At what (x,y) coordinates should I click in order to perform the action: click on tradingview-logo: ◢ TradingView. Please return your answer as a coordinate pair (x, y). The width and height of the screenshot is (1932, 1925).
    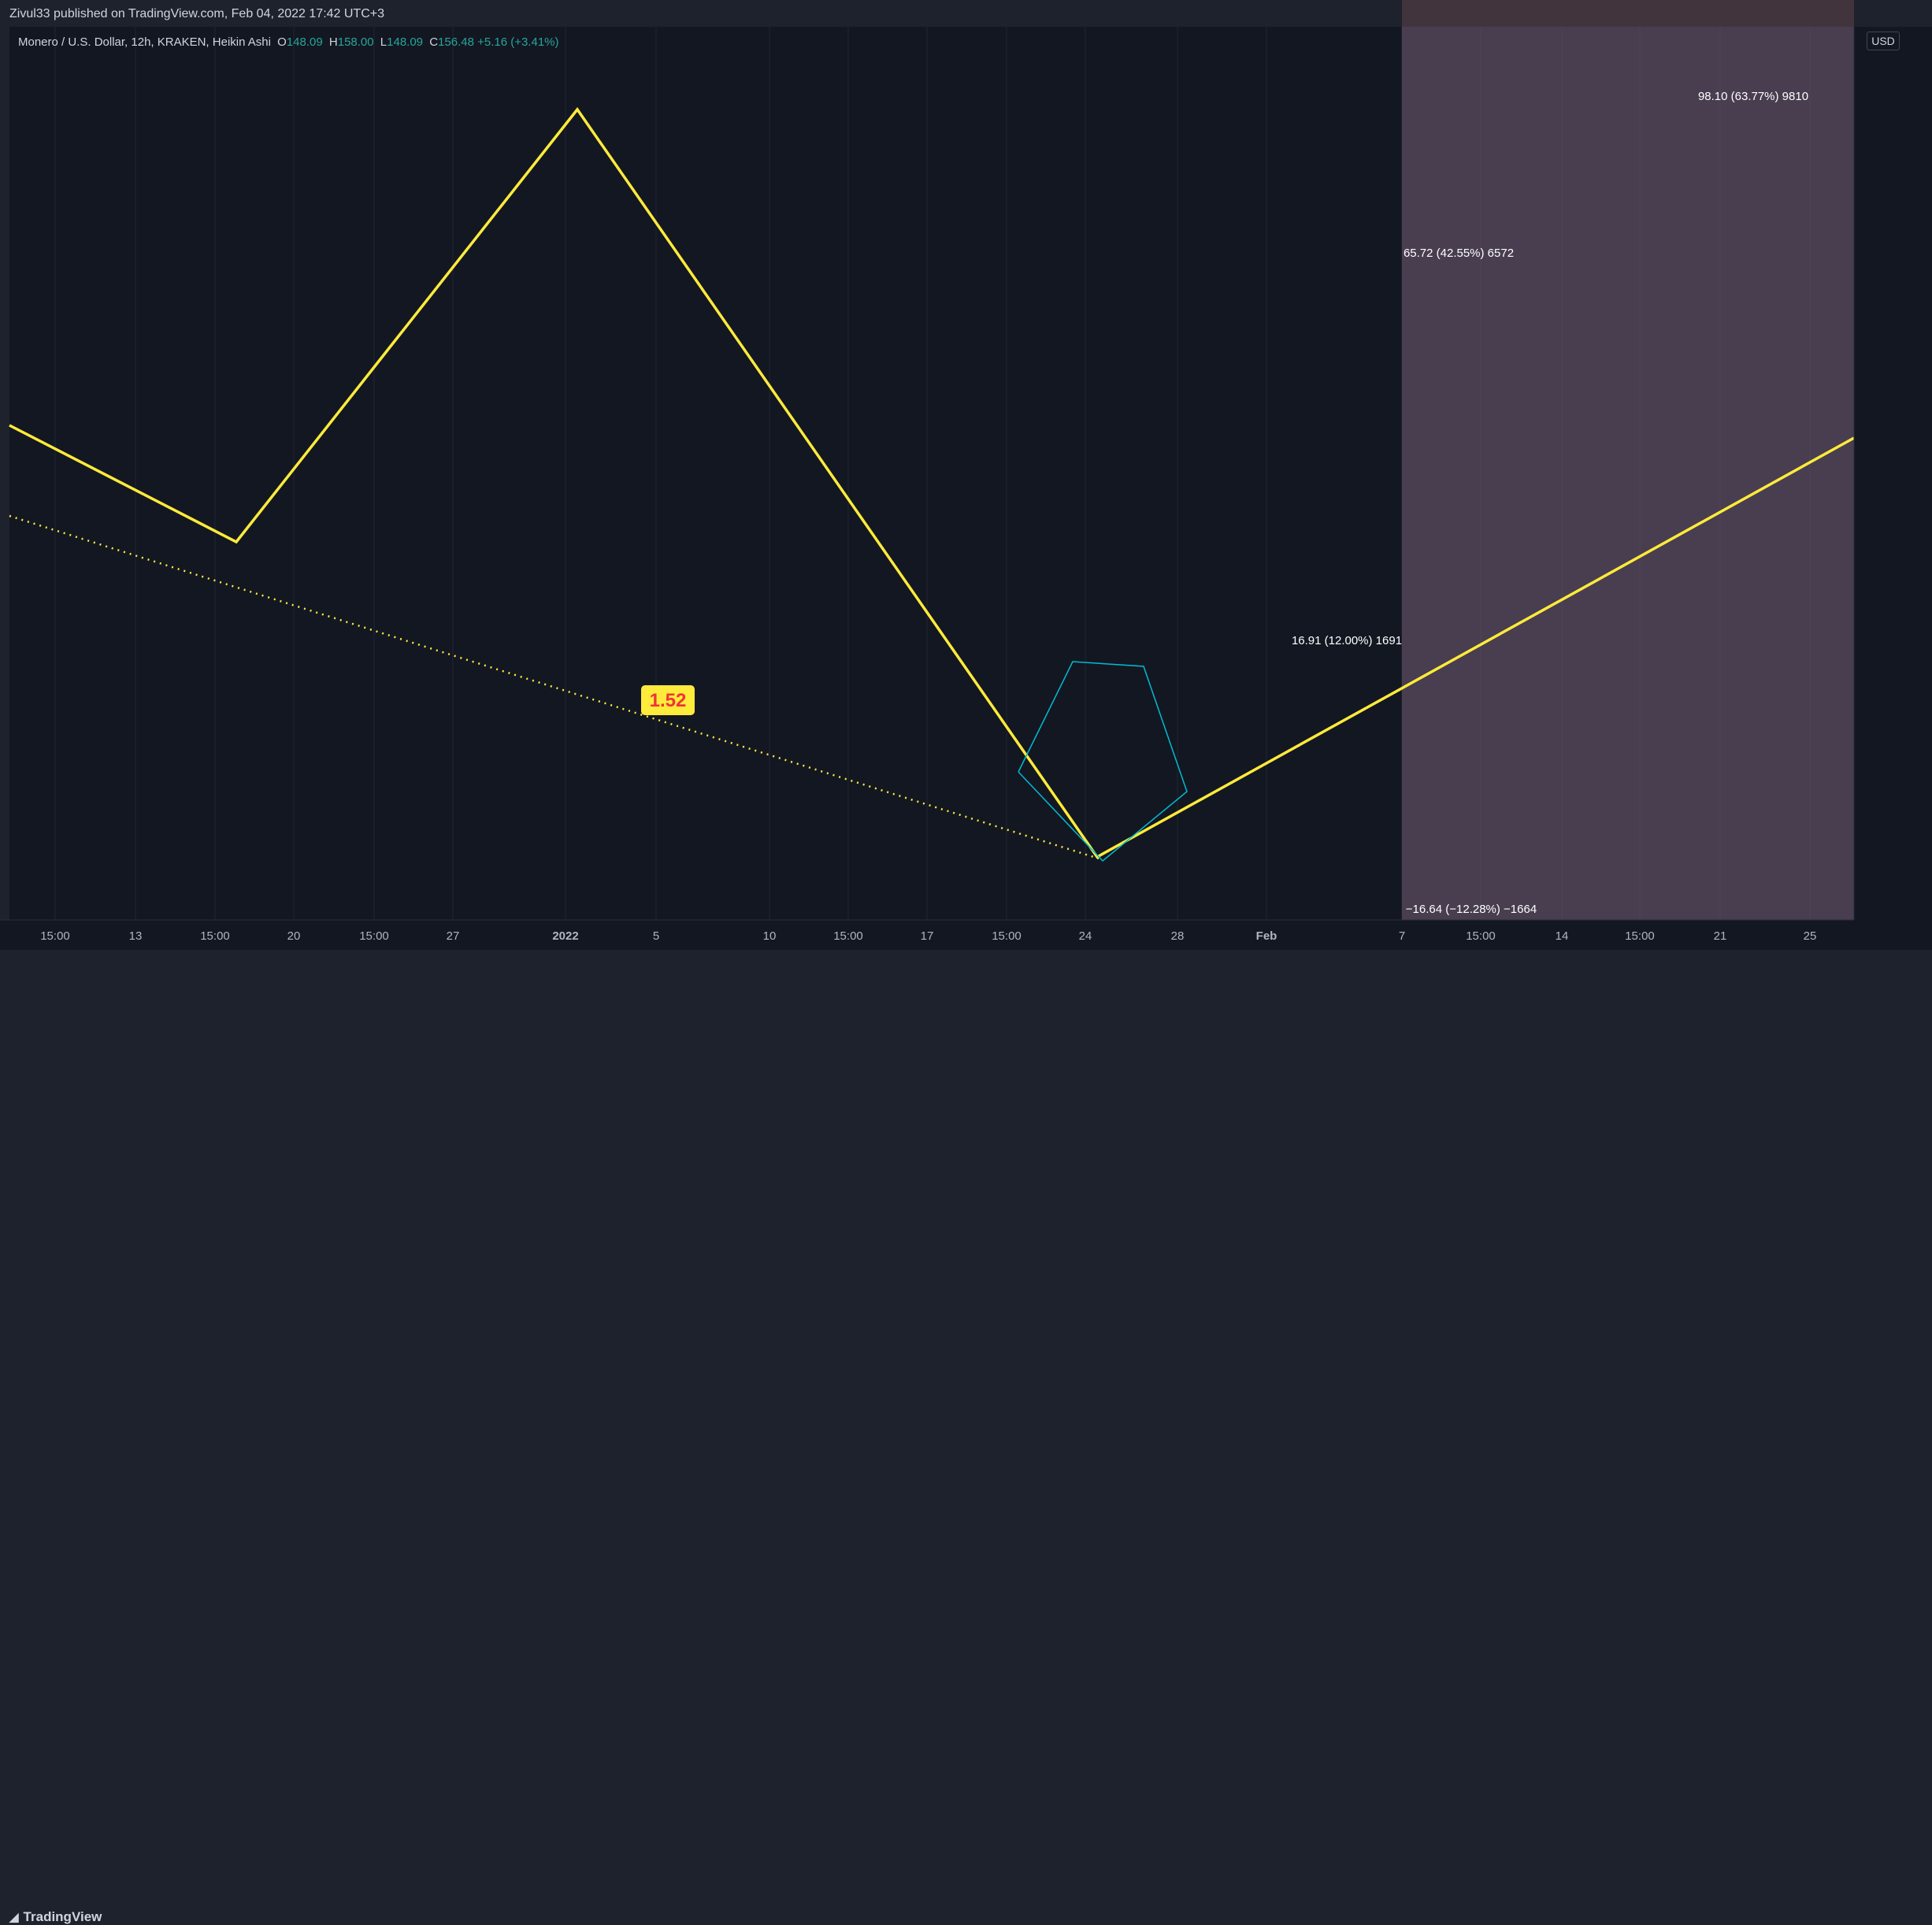
    Looking at the image, I should click on (56, 1917).